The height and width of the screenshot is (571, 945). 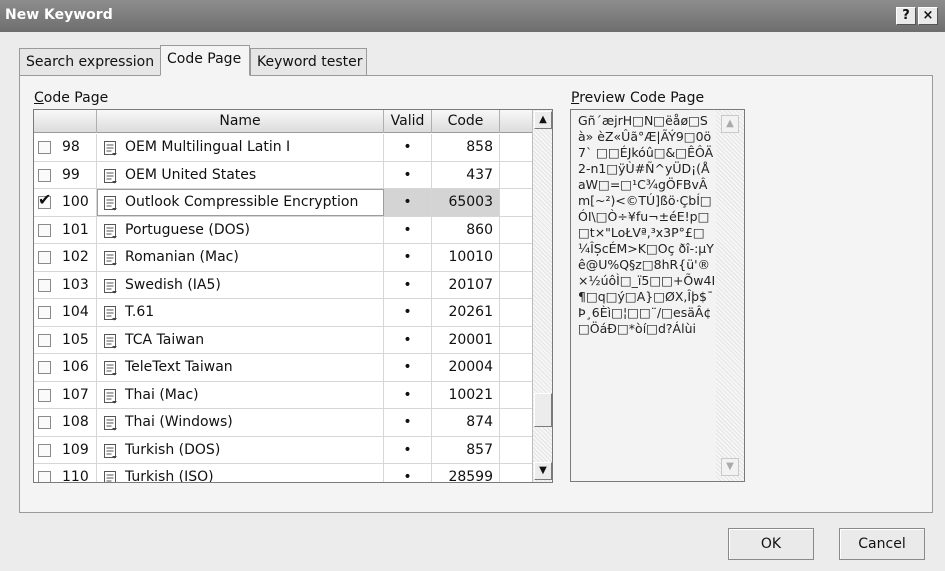 I want to click on table-row: 110 Turkish (ISO) • 28599, so click(x=283, y=473).